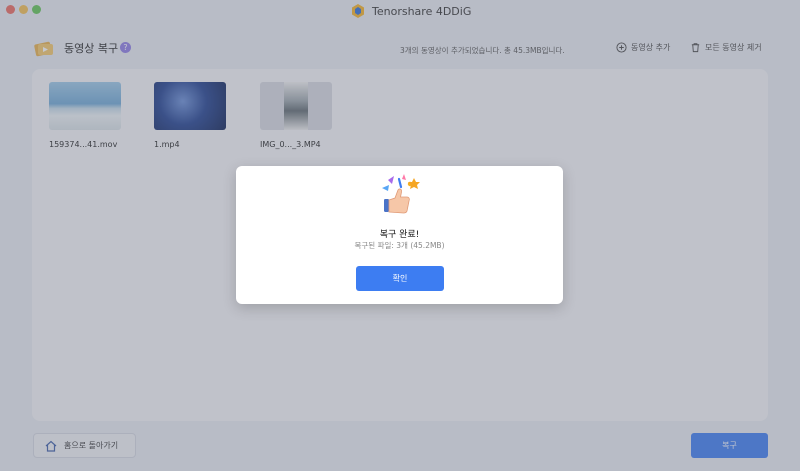 The width and height of the screenshot is (800, 471). I want to click on recovery-complete-dialog: 복구 완료! 복구된 파일: 3개 (45.2MB) 확인, so click(399, 235).